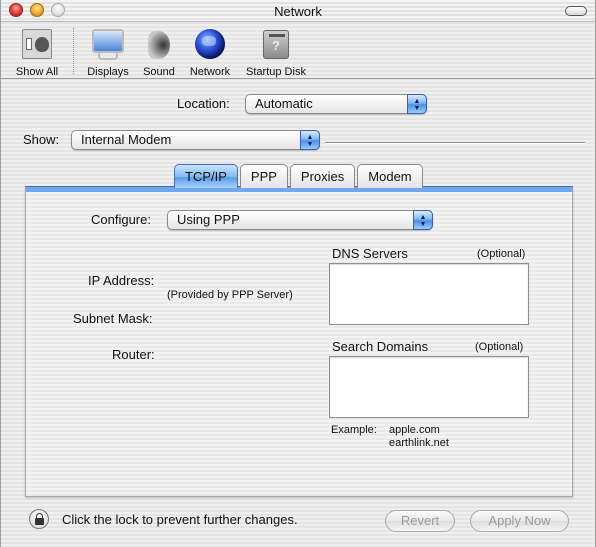 This screenshot has width=596, height=547. Describe the element at coordinates (284, 103) in the screenshot. I see `location-value: Automatic` at that location.